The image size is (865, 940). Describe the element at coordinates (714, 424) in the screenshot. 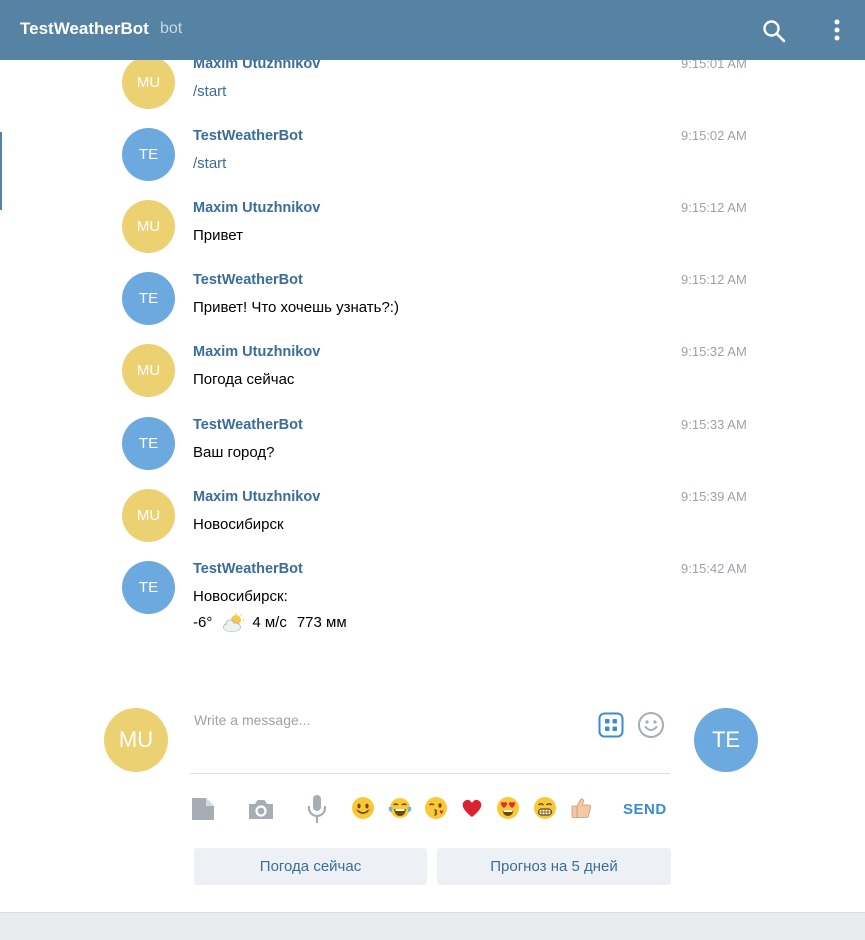

I see `message-time: 9:15:33 AM` at that location.